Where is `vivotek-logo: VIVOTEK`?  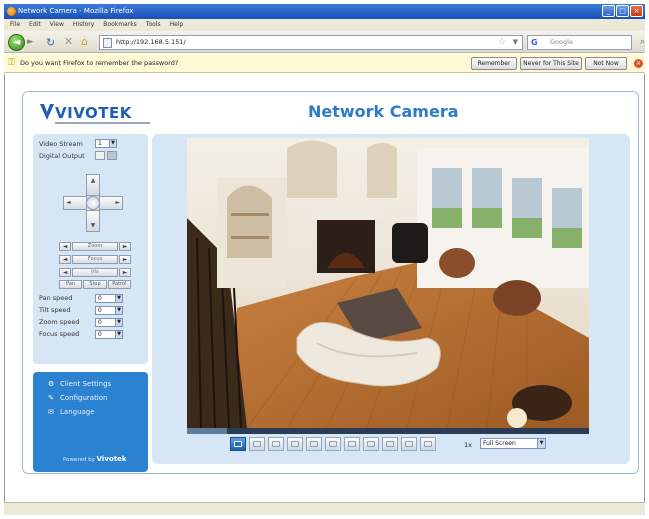
vivotek-logo: VIVOTEK is located at coordinates (92, 114).